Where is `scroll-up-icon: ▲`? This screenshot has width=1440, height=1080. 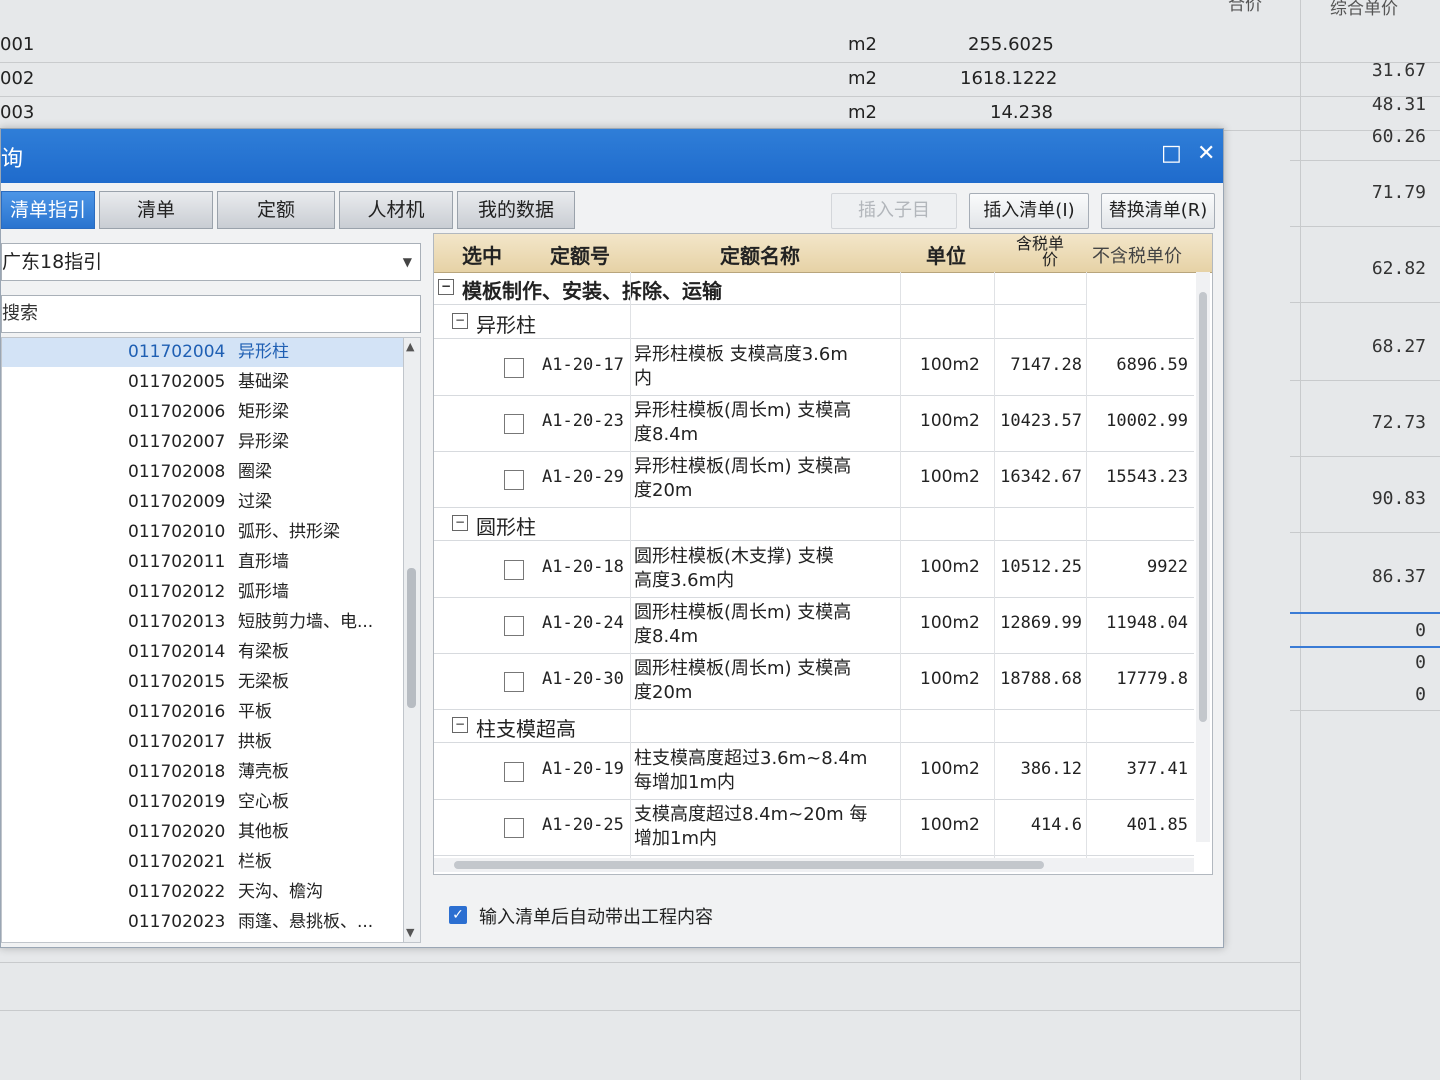
scroll-up-icon: ▲ is located at coordinates (410, 346).